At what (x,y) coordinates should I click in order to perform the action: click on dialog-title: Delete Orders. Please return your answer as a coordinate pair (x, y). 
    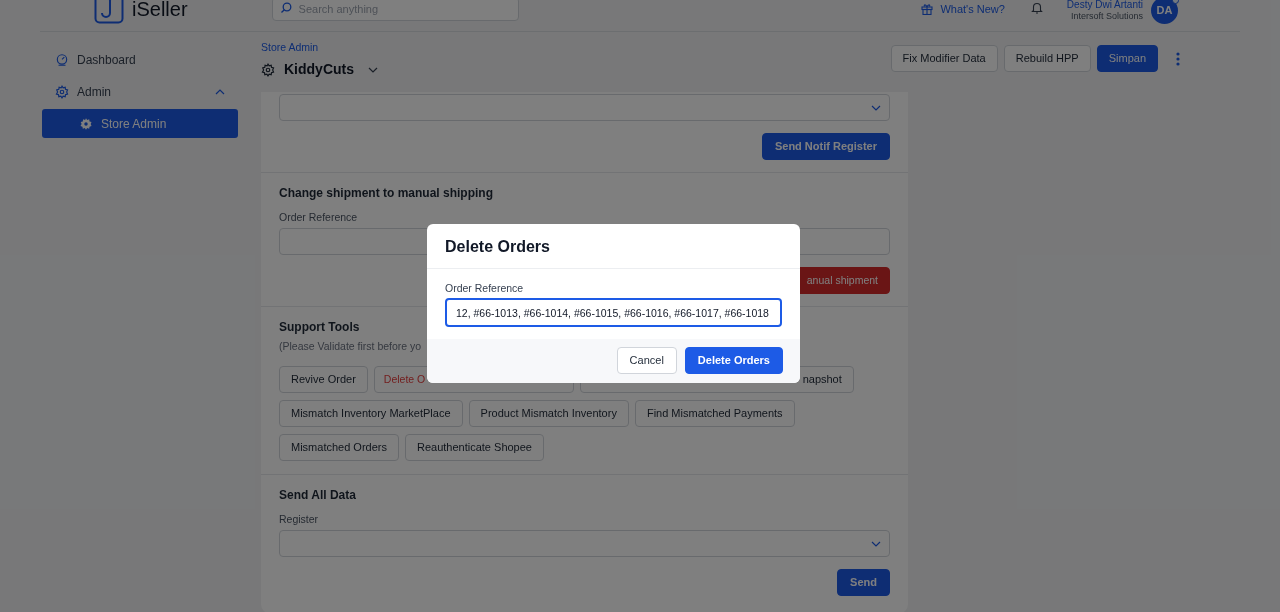
    Looking at the image, I should click on (613, 246).